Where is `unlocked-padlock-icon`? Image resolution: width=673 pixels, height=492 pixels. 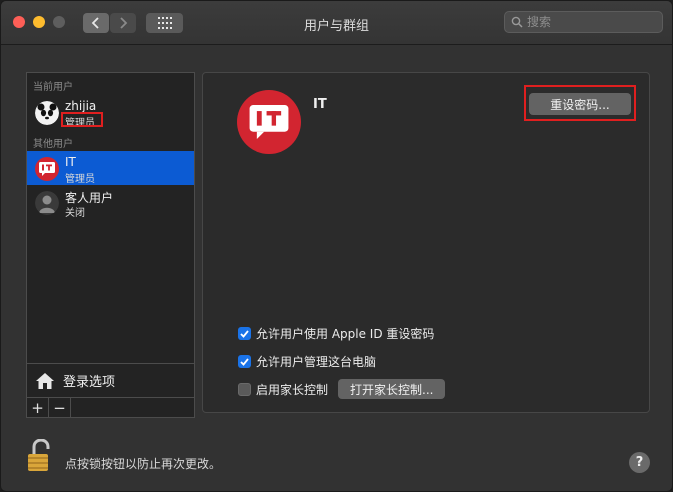 unlocked-padlock-icon is located at coordinates (39, 454).